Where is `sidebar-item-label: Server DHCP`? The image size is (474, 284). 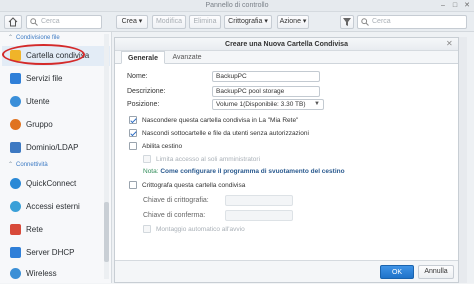
sidebar-item-label: Server DHCP is located at coordinates (50, 252).